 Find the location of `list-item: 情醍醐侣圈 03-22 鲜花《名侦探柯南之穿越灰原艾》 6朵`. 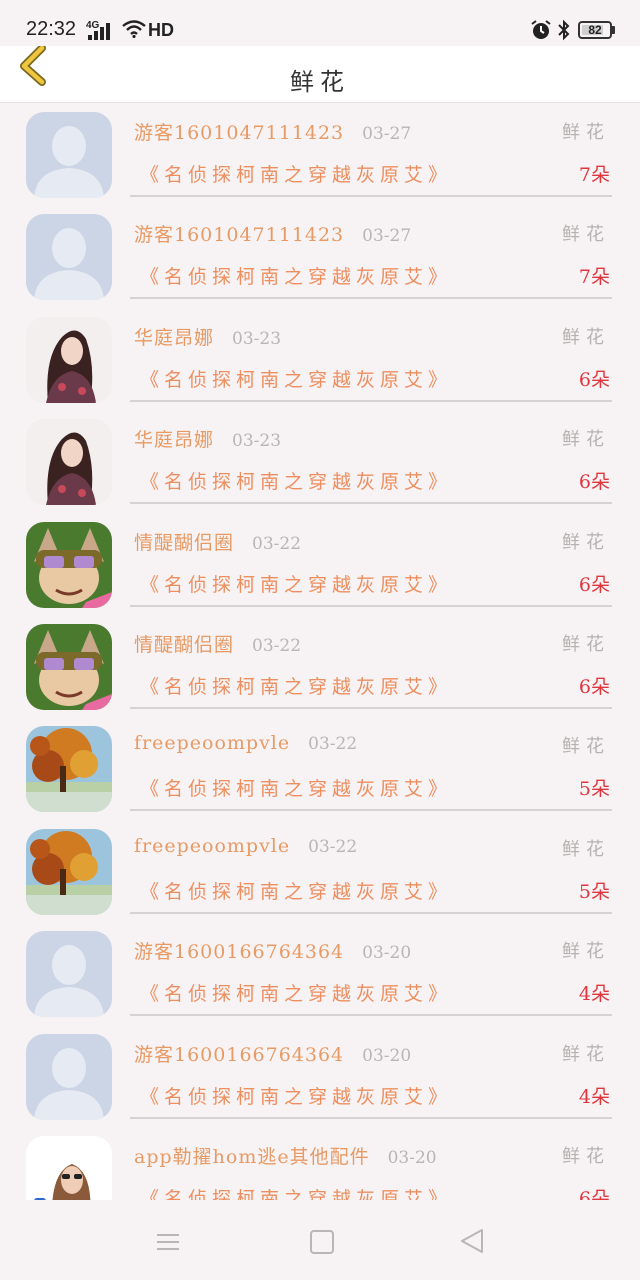

list-item: 情醍醐侣圈 03-22 鲜花《名侦探柯南之穿越灰原艾》 6朵 is located at coordinates (320, 673).